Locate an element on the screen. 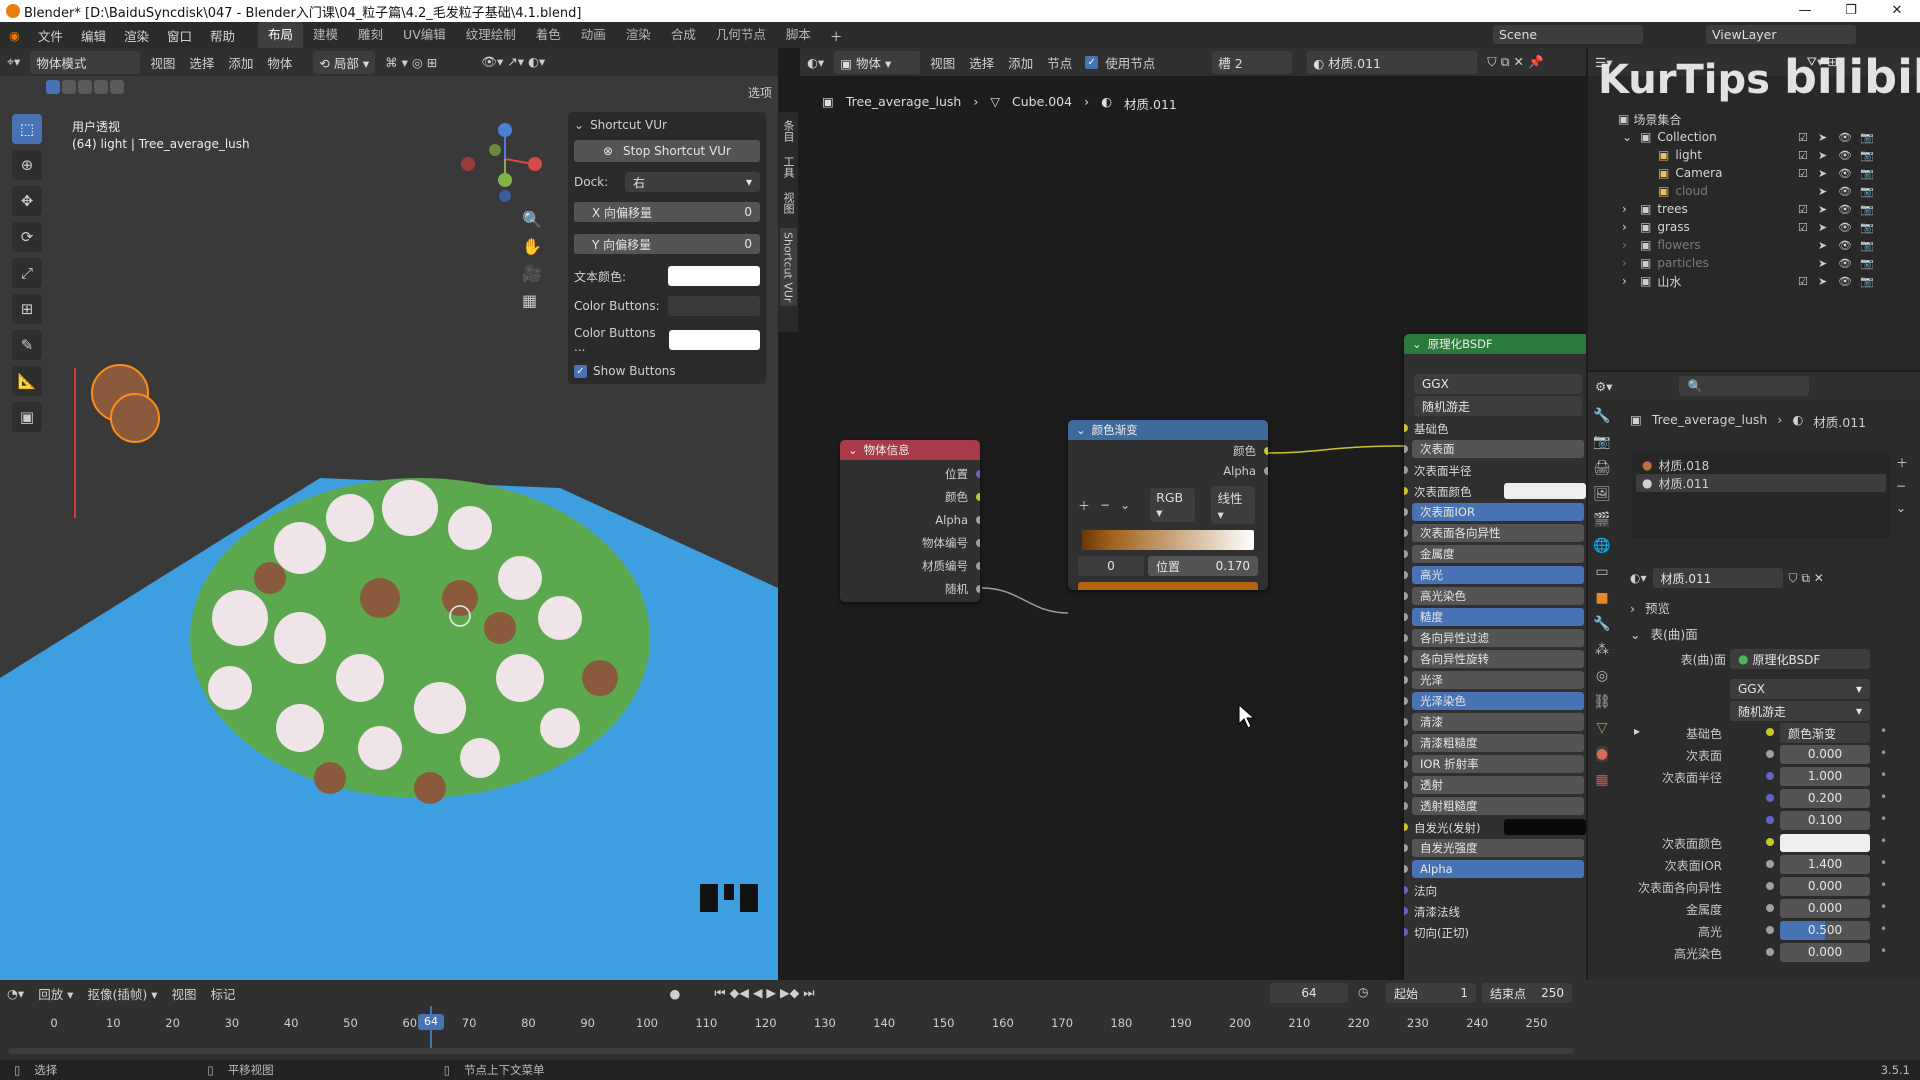 The image size is (1920, 1080). data-tab-icon: ▽ is located at coordinates (1602, 728).